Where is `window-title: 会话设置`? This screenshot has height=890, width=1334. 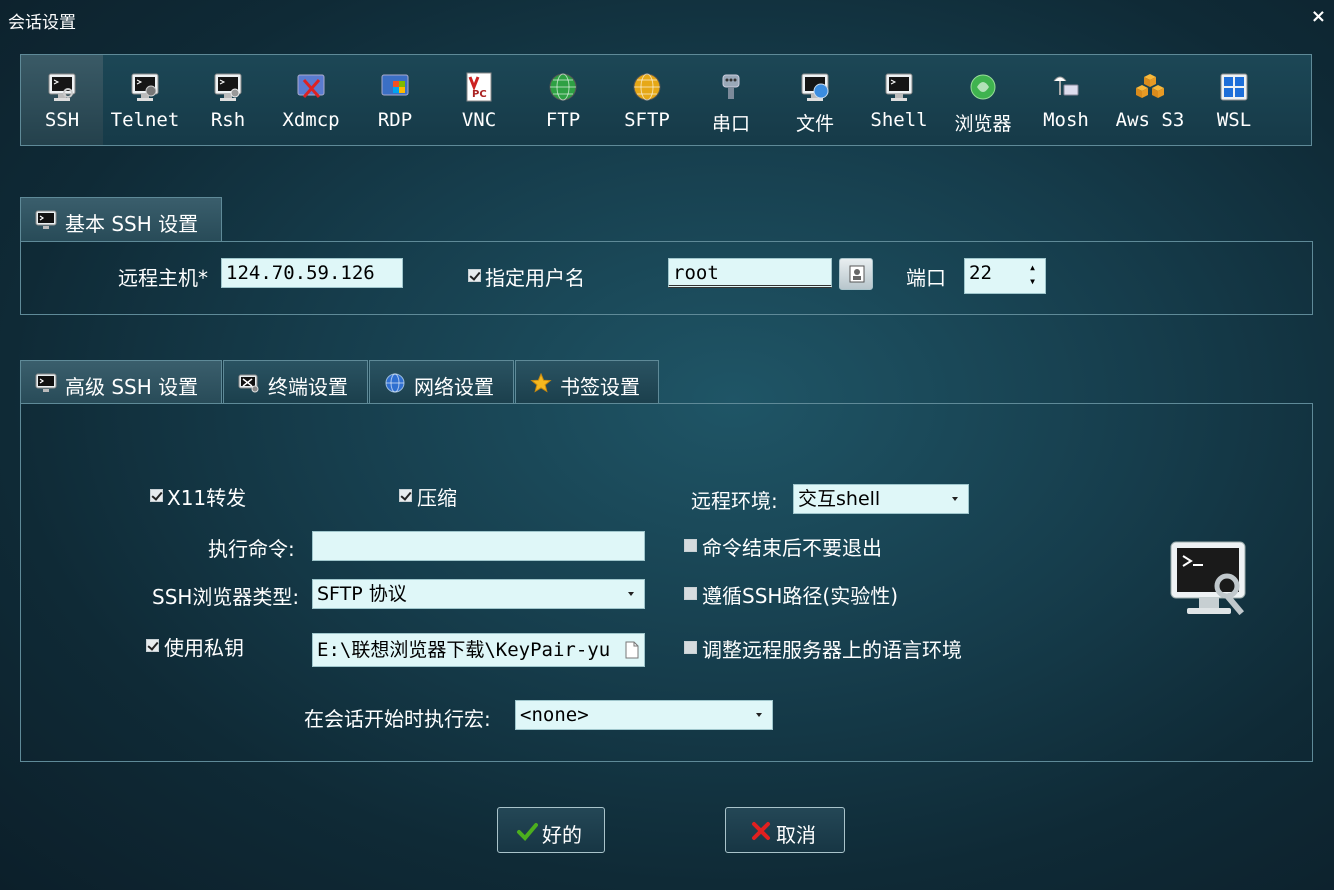
window-title: 会话设置 is located at coordinates (42, 23).